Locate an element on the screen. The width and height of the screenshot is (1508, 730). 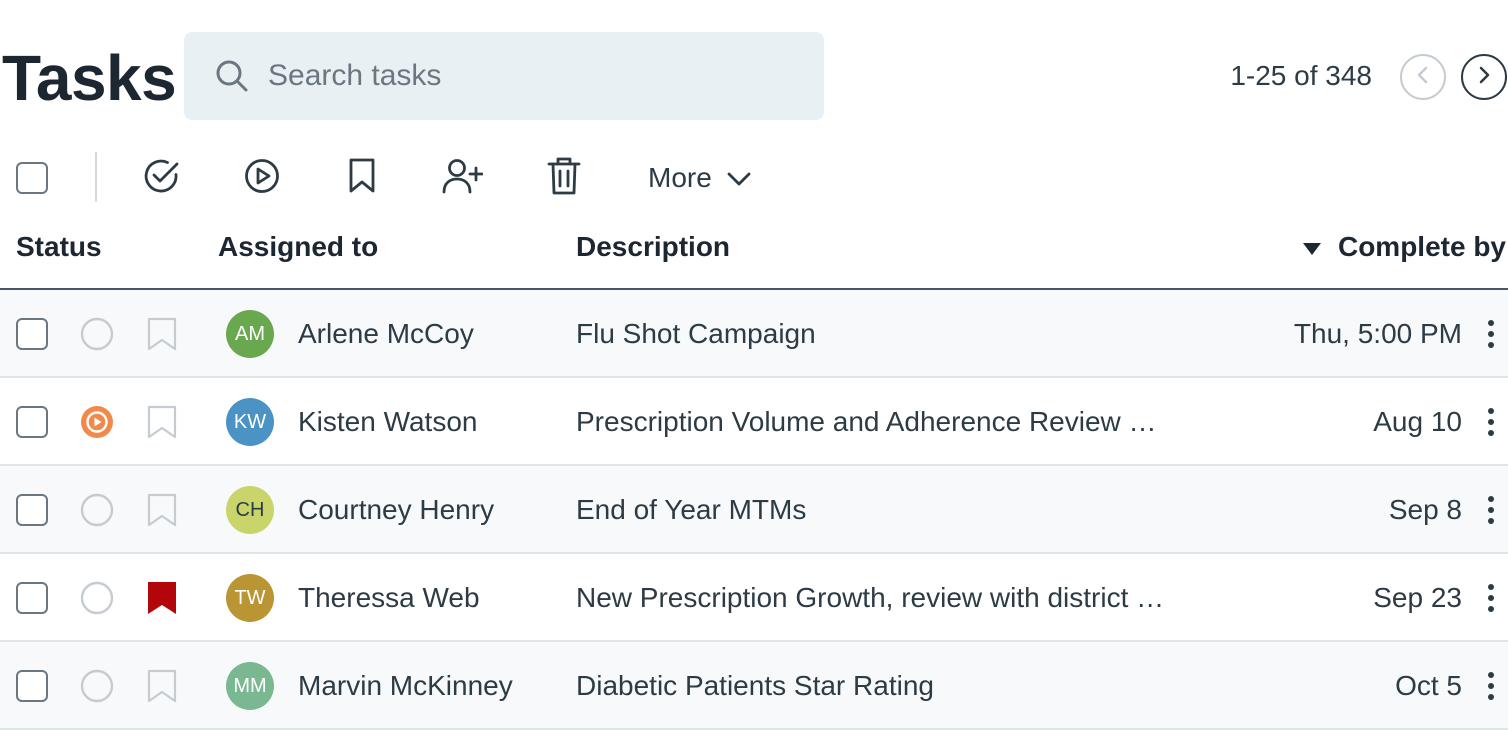
chevron-right-icon is located at coordinates (1484, 77).